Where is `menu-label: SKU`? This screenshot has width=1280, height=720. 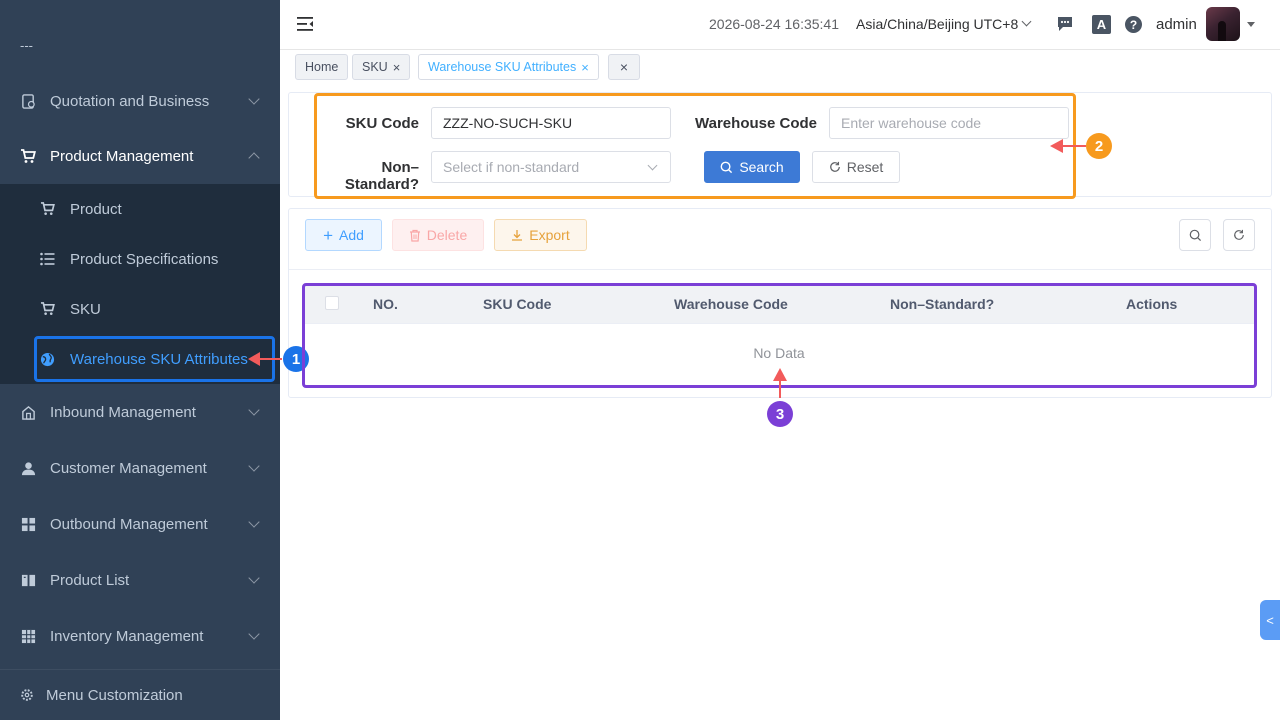
menu-label: SKU is located at coordinates (85, 309).